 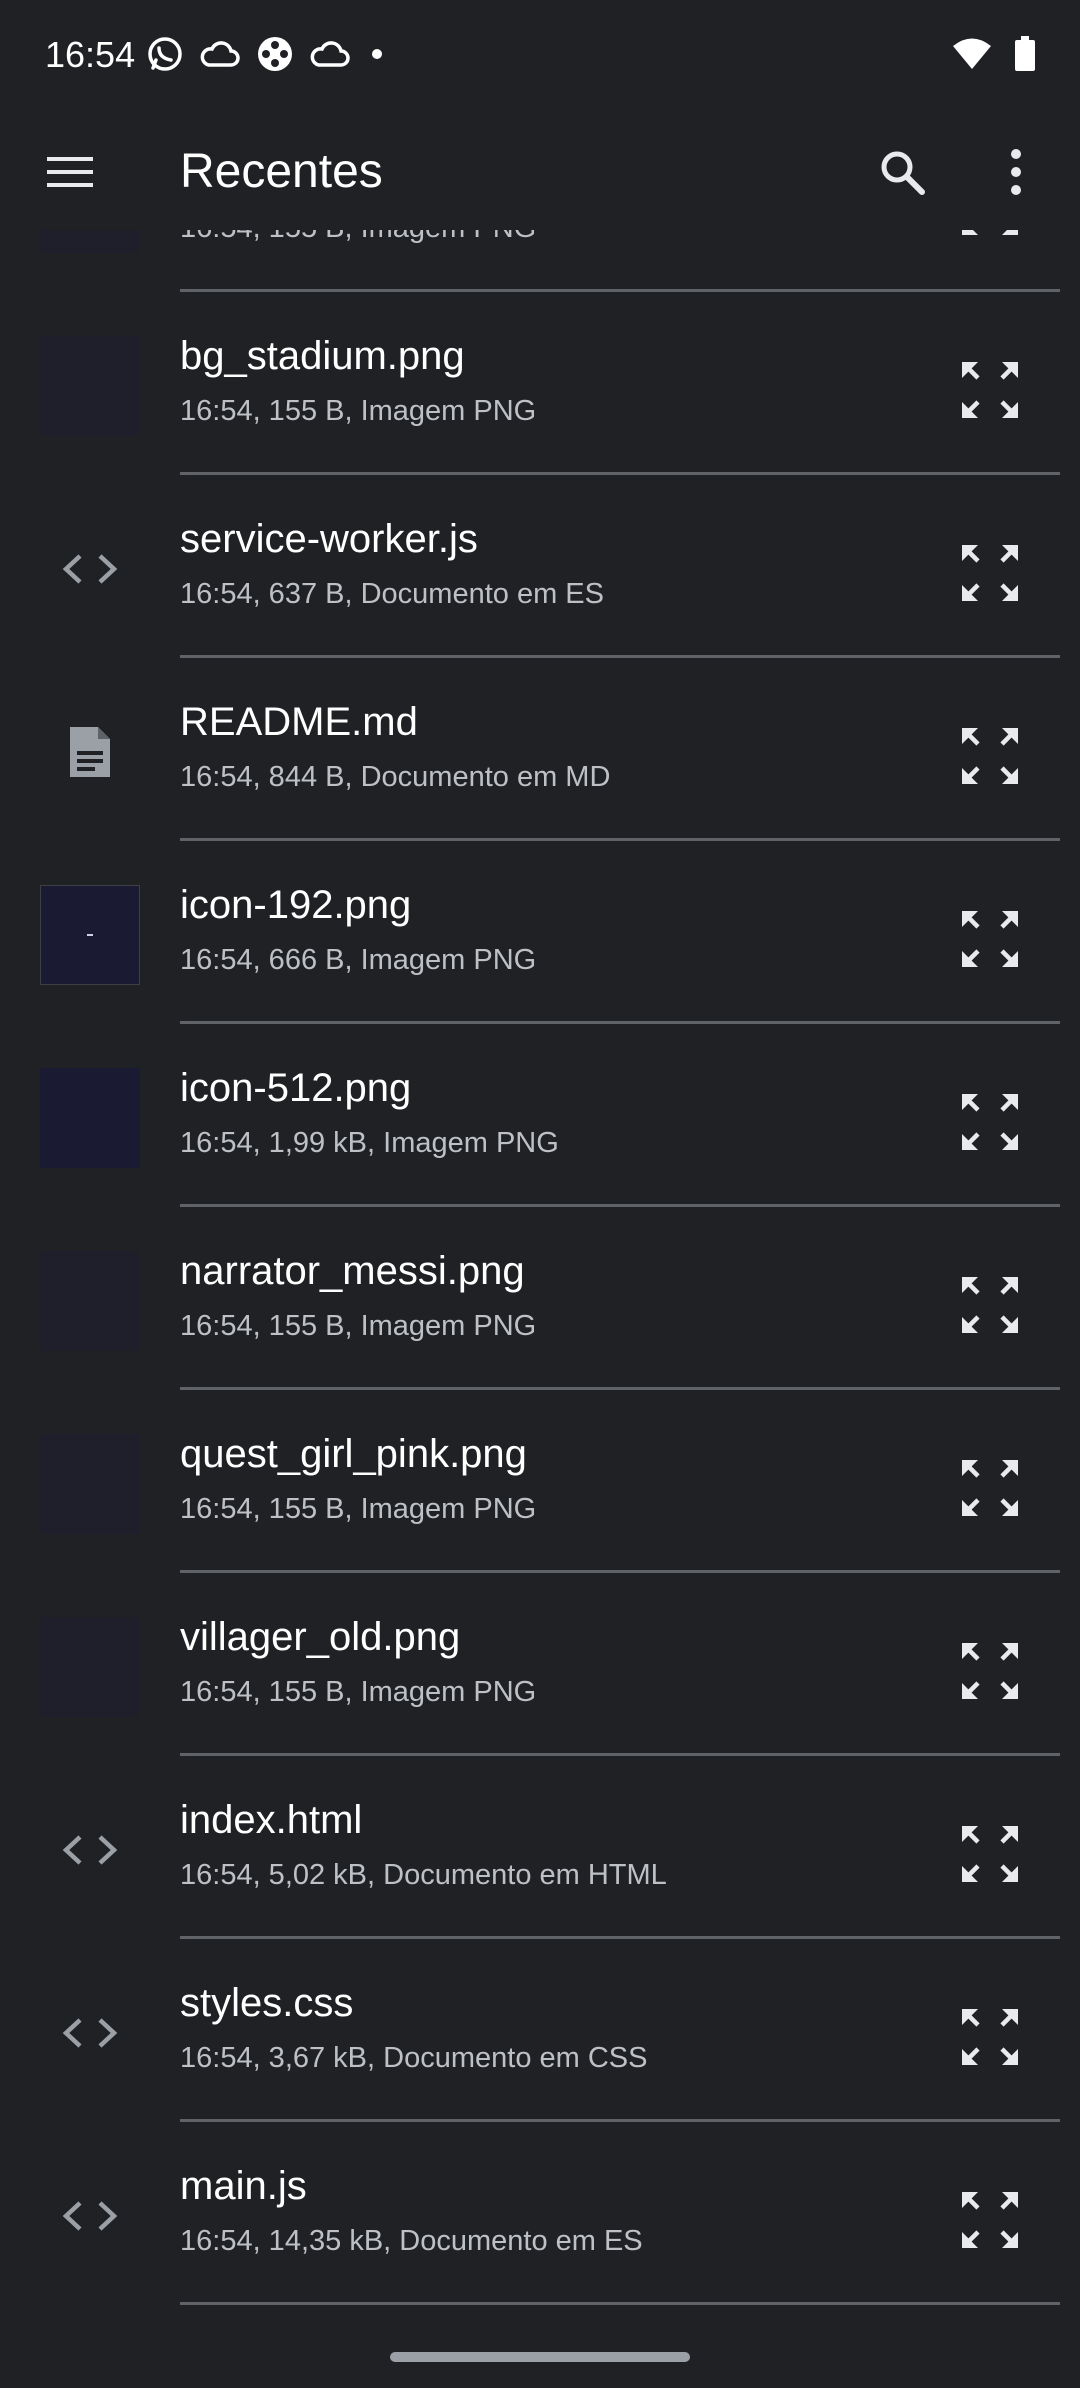 What do you see at coordinates (411, 2241) in the screenshot?
I see `file-meta: 16:54, 14,35 kB, Documento em ES` at bounding box center [411, 2241].